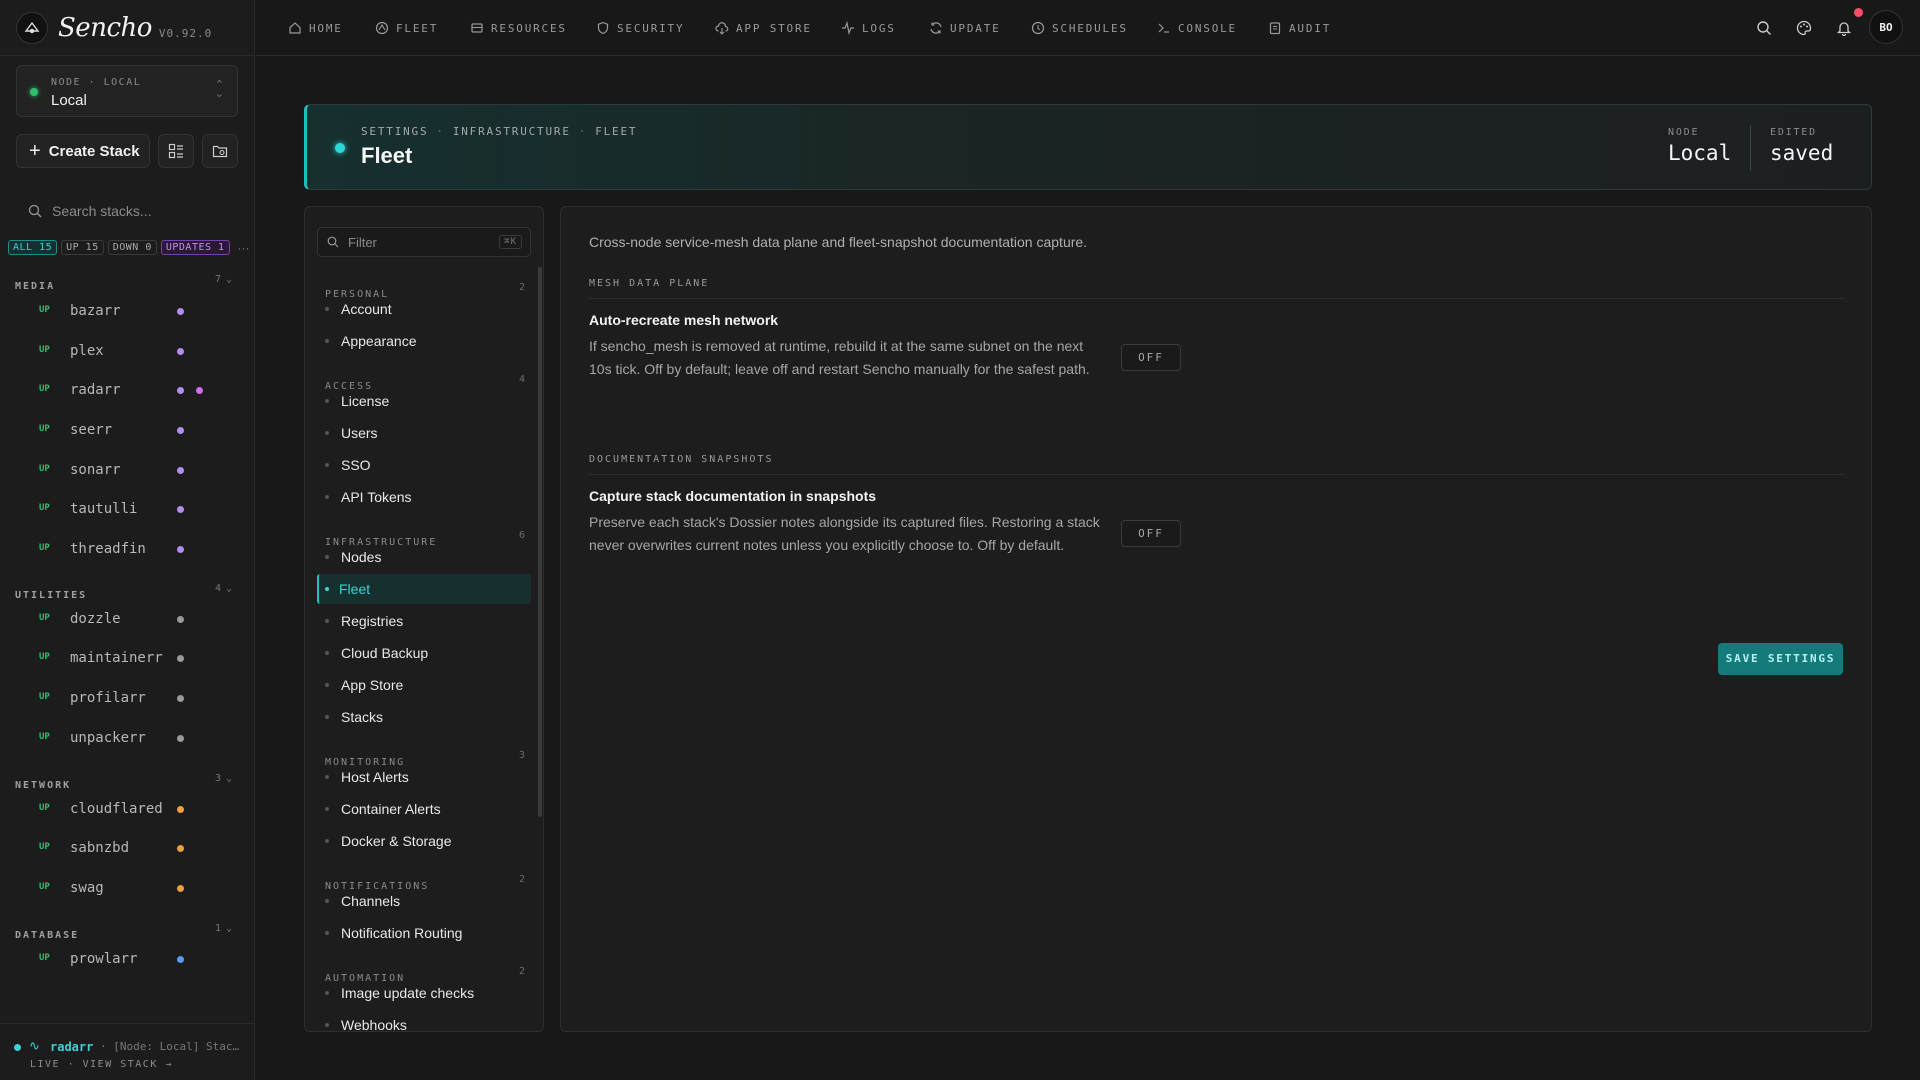  I want to click on nav-security-label: SECURITY, so click(651, 28).